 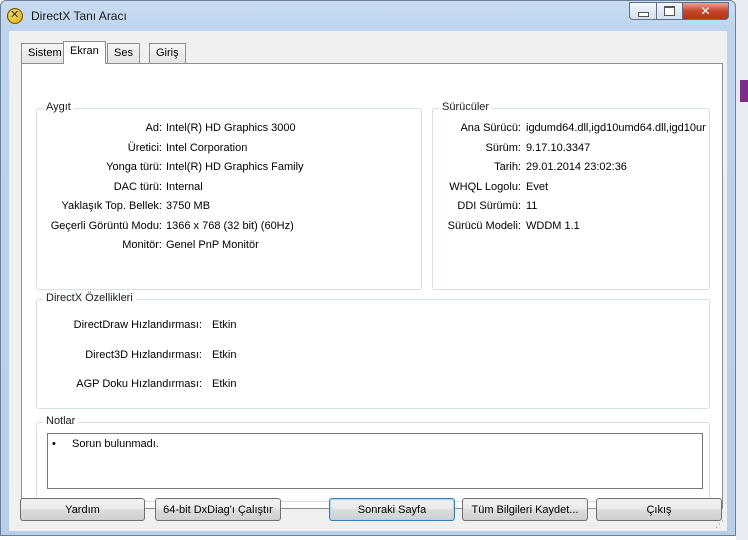 What do you see at coordinates (111, 206) in the screenshot?
I see `device-row-label: Yaklaşık Top. Bellek:` at bounding box center [111, 206].